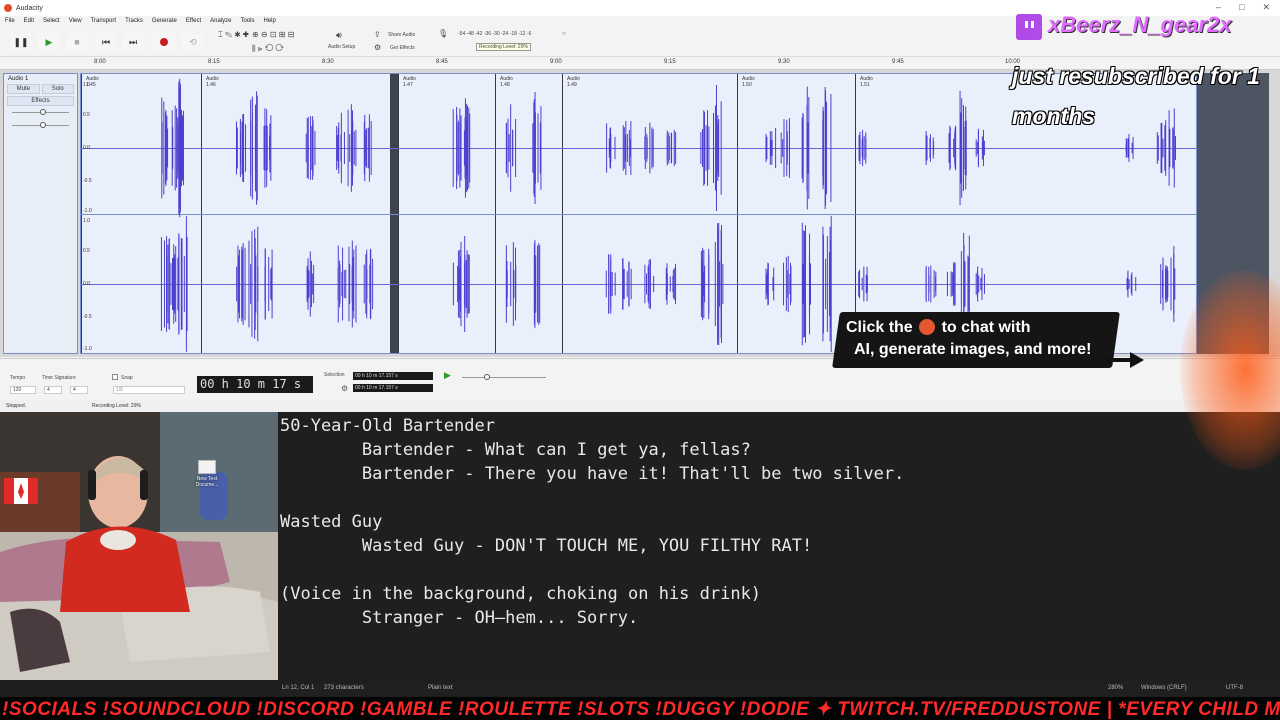 The height and width of the screenshot is (720, 1280). Describe the element at coordinates (564, 34) in the screenshot. I see `meter-slider-icon: ○` at that location.